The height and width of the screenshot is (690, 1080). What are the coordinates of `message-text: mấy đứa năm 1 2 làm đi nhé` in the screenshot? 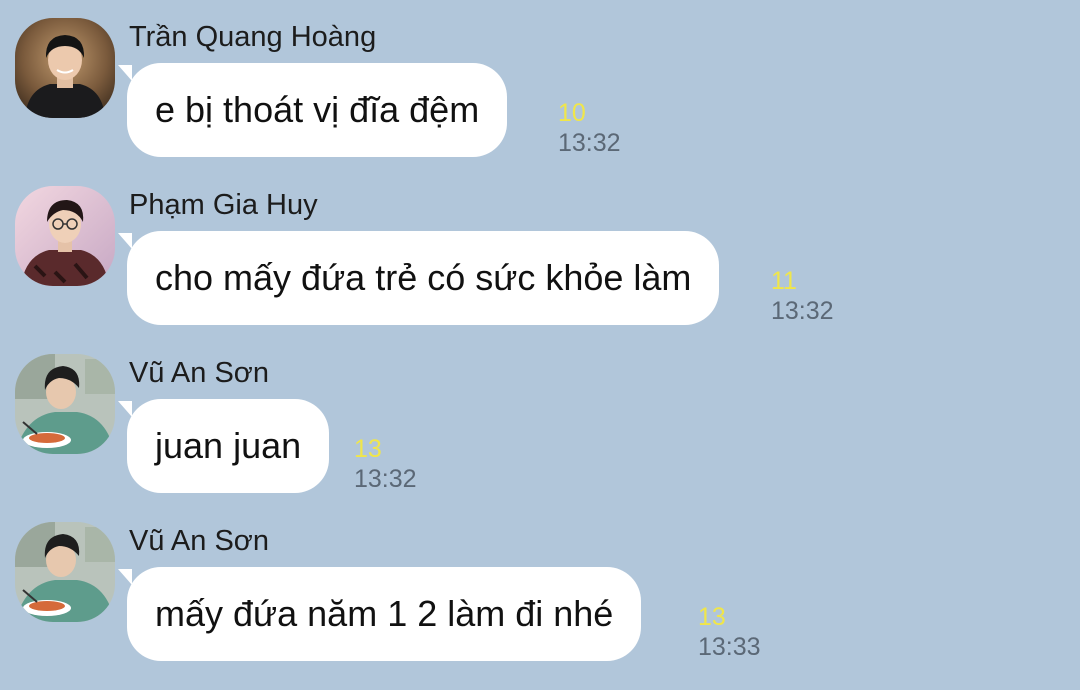 It's located at (384, 613).